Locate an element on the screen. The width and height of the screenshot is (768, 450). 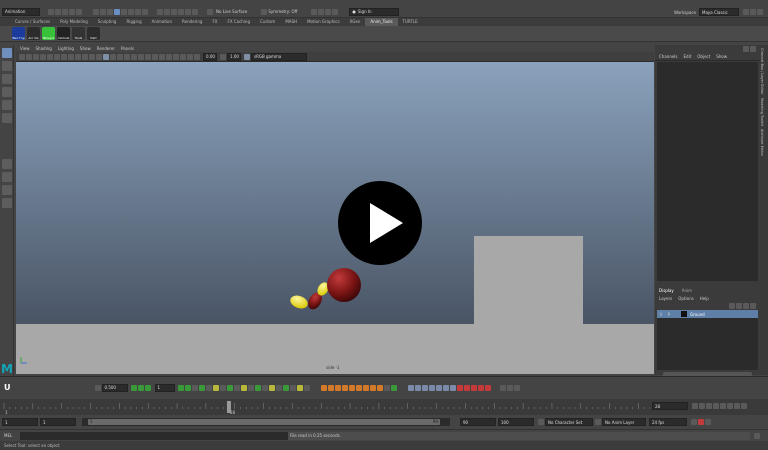
scale-tool-icon is located at coordinates (7, 118).